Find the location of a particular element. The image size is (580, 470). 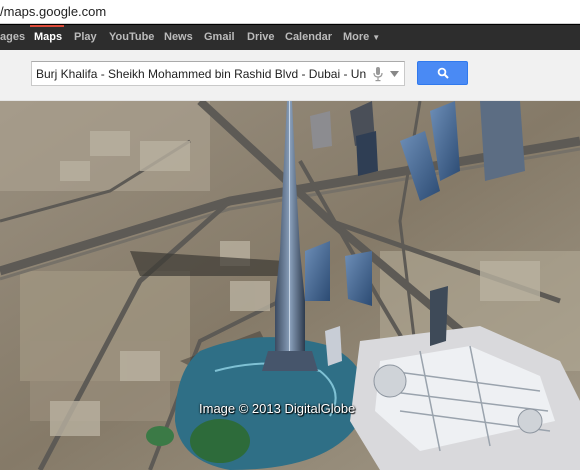

nav-item-more: More ▼ is located at coordinates (361, 38).